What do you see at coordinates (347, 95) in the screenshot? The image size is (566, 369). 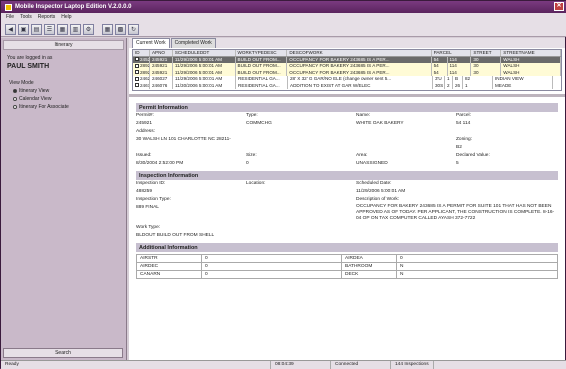 I see `splitter` at bounding box center [347, 95].